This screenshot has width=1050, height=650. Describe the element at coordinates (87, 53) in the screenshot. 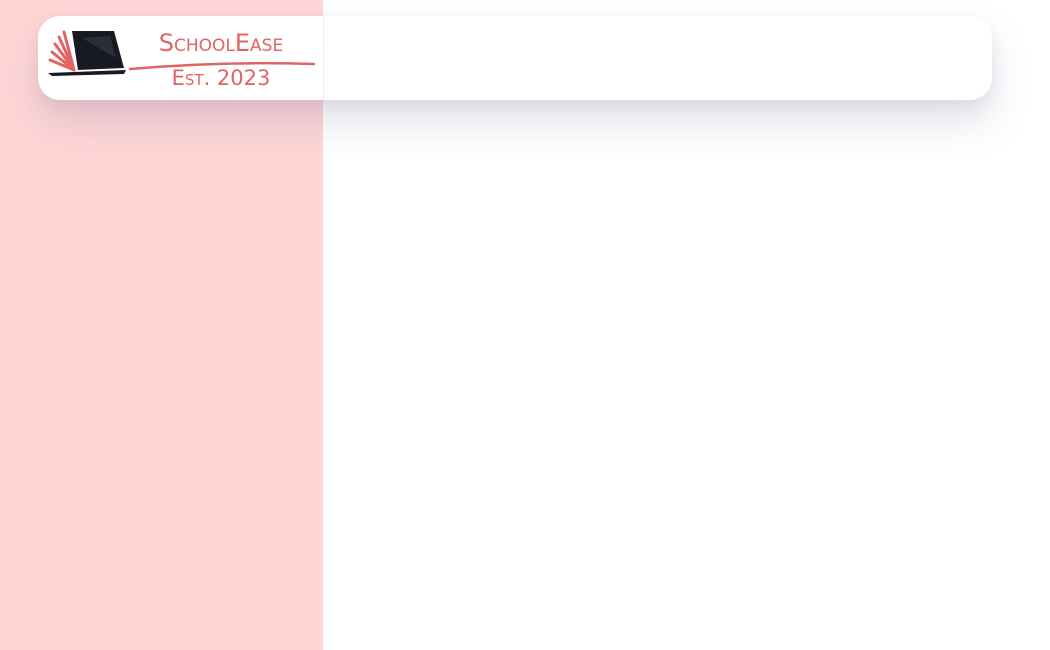

I see `open-book-laptop-icon` at that location.